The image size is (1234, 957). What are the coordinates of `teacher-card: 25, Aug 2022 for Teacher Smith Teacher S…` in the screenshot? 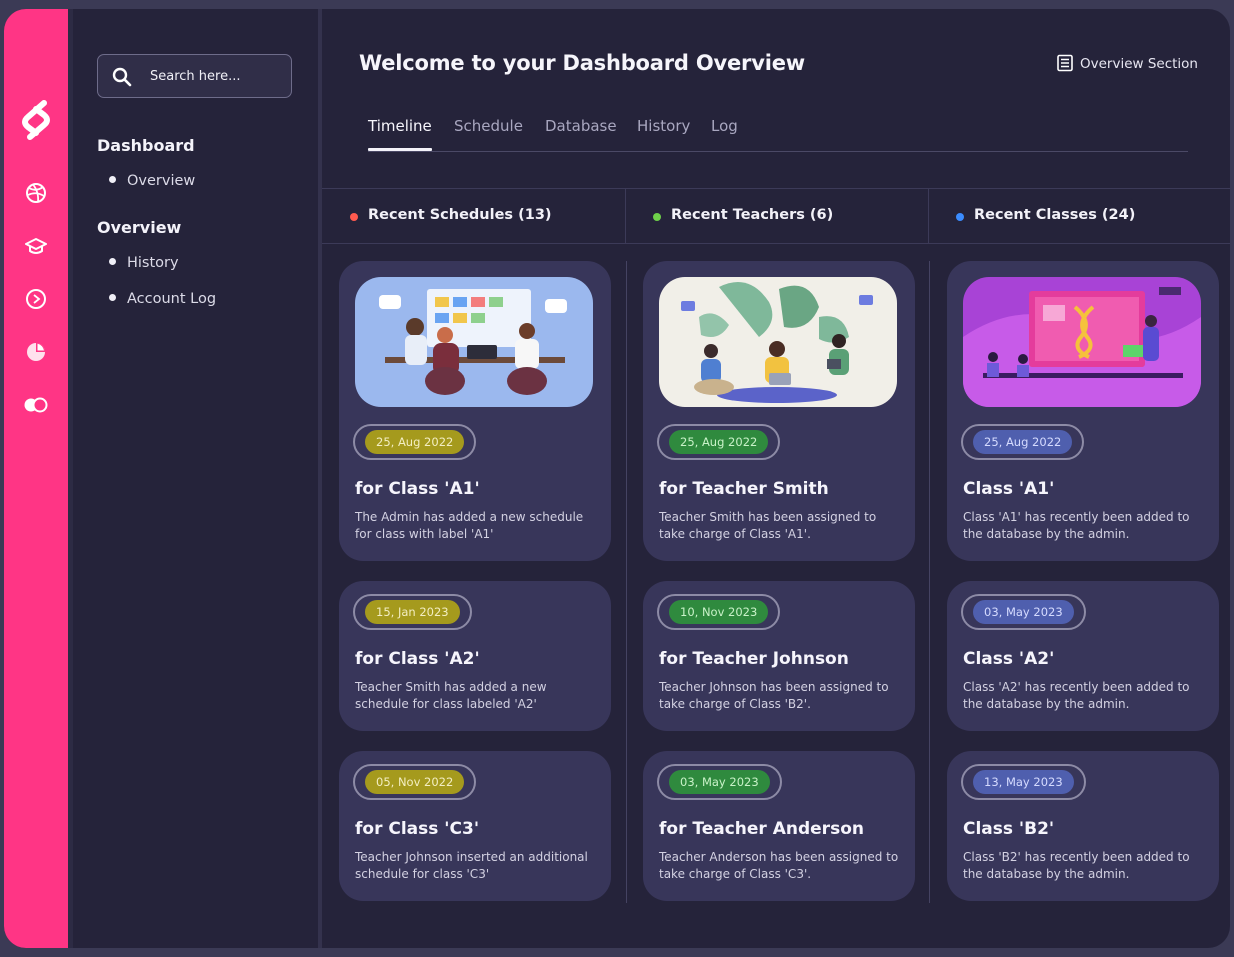 It's located at (779, 411).